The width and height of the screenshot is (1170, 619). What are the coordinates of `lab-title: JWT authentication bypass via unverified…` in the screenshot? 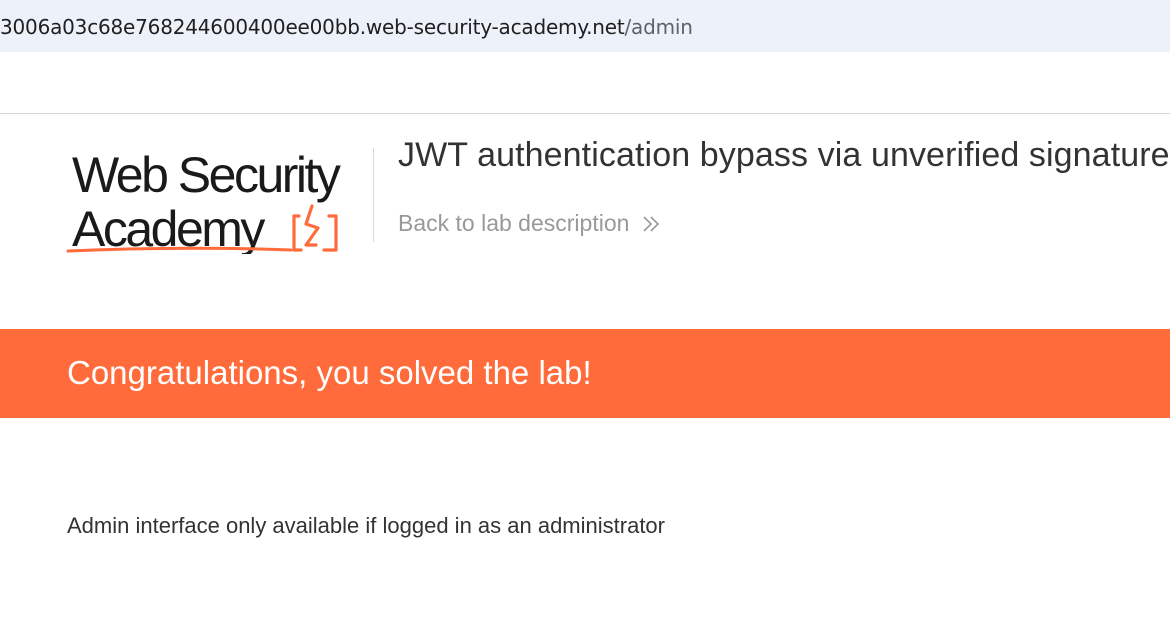 It's located at (784, 155).